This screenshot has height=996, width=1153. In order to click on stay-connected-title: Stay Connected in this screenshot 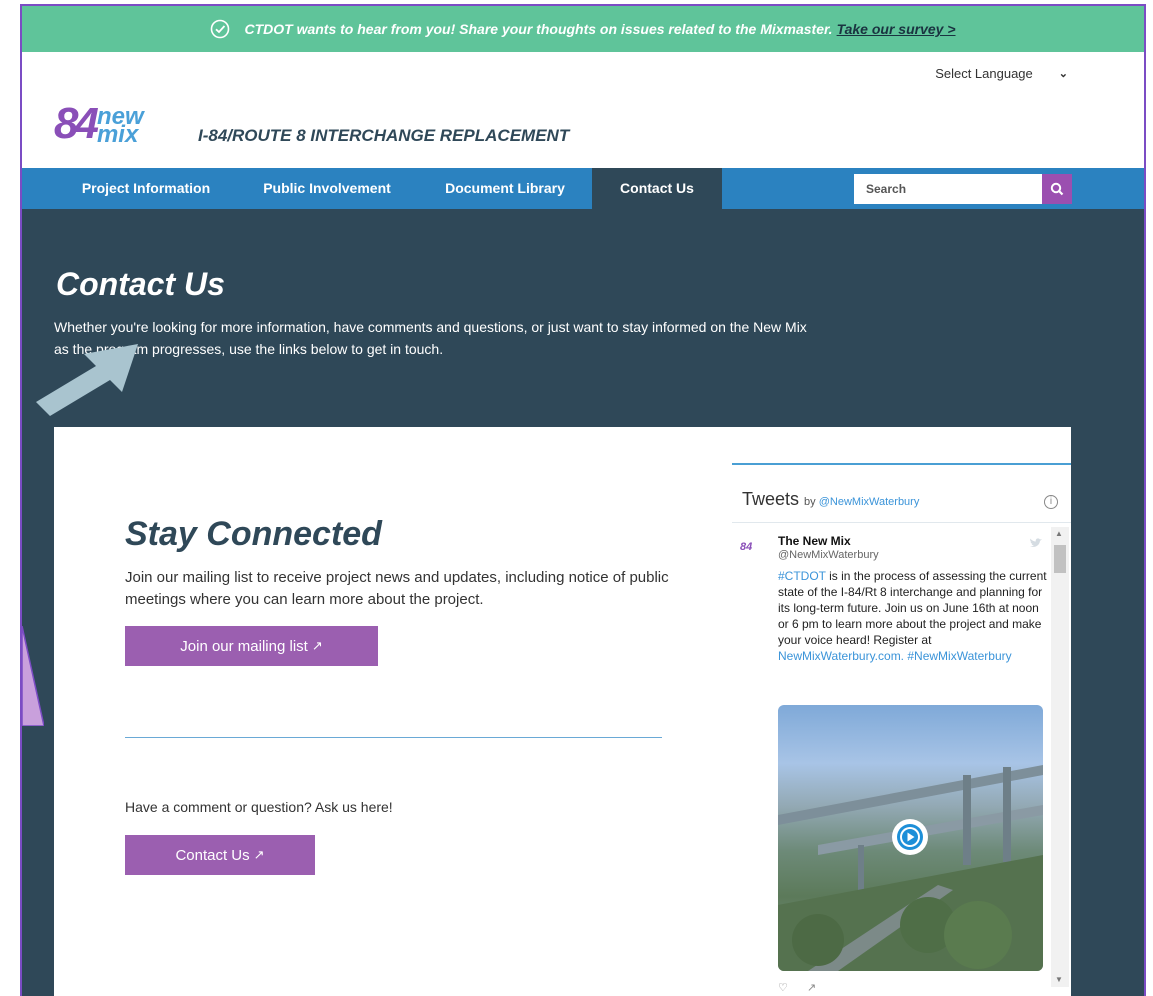, I will do `click(253, 534)`.